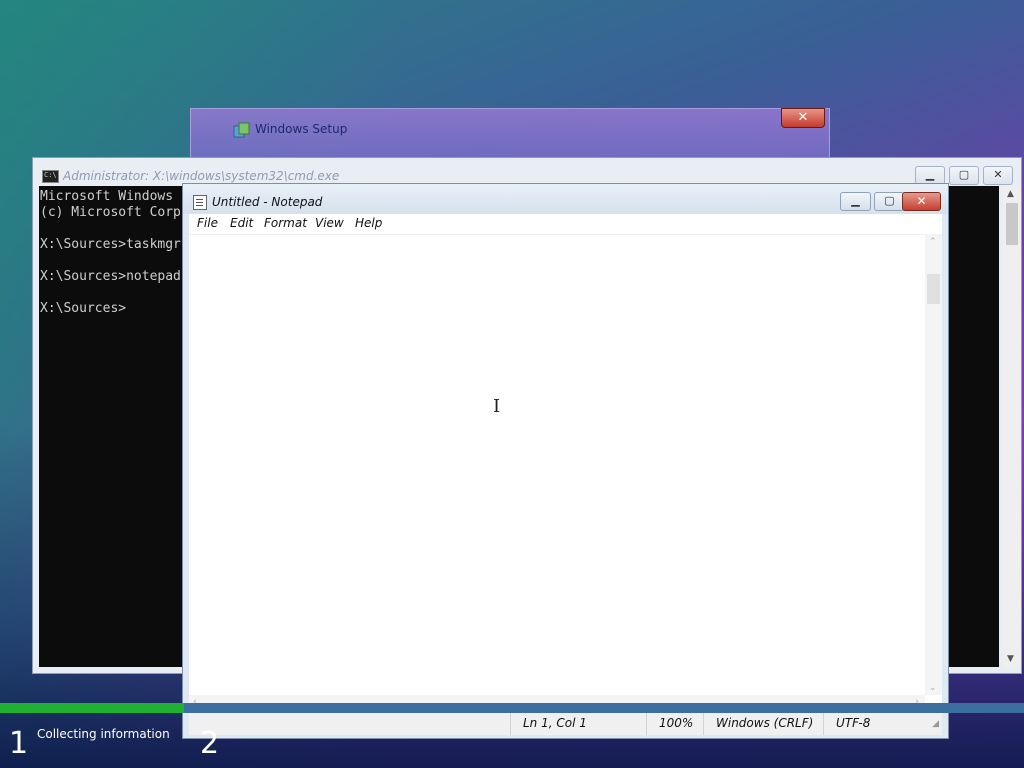  What do you see at coordinates (674, 724) in the screenshot?
I see `status-zoom: 100%` at bounding box center [674, 724].